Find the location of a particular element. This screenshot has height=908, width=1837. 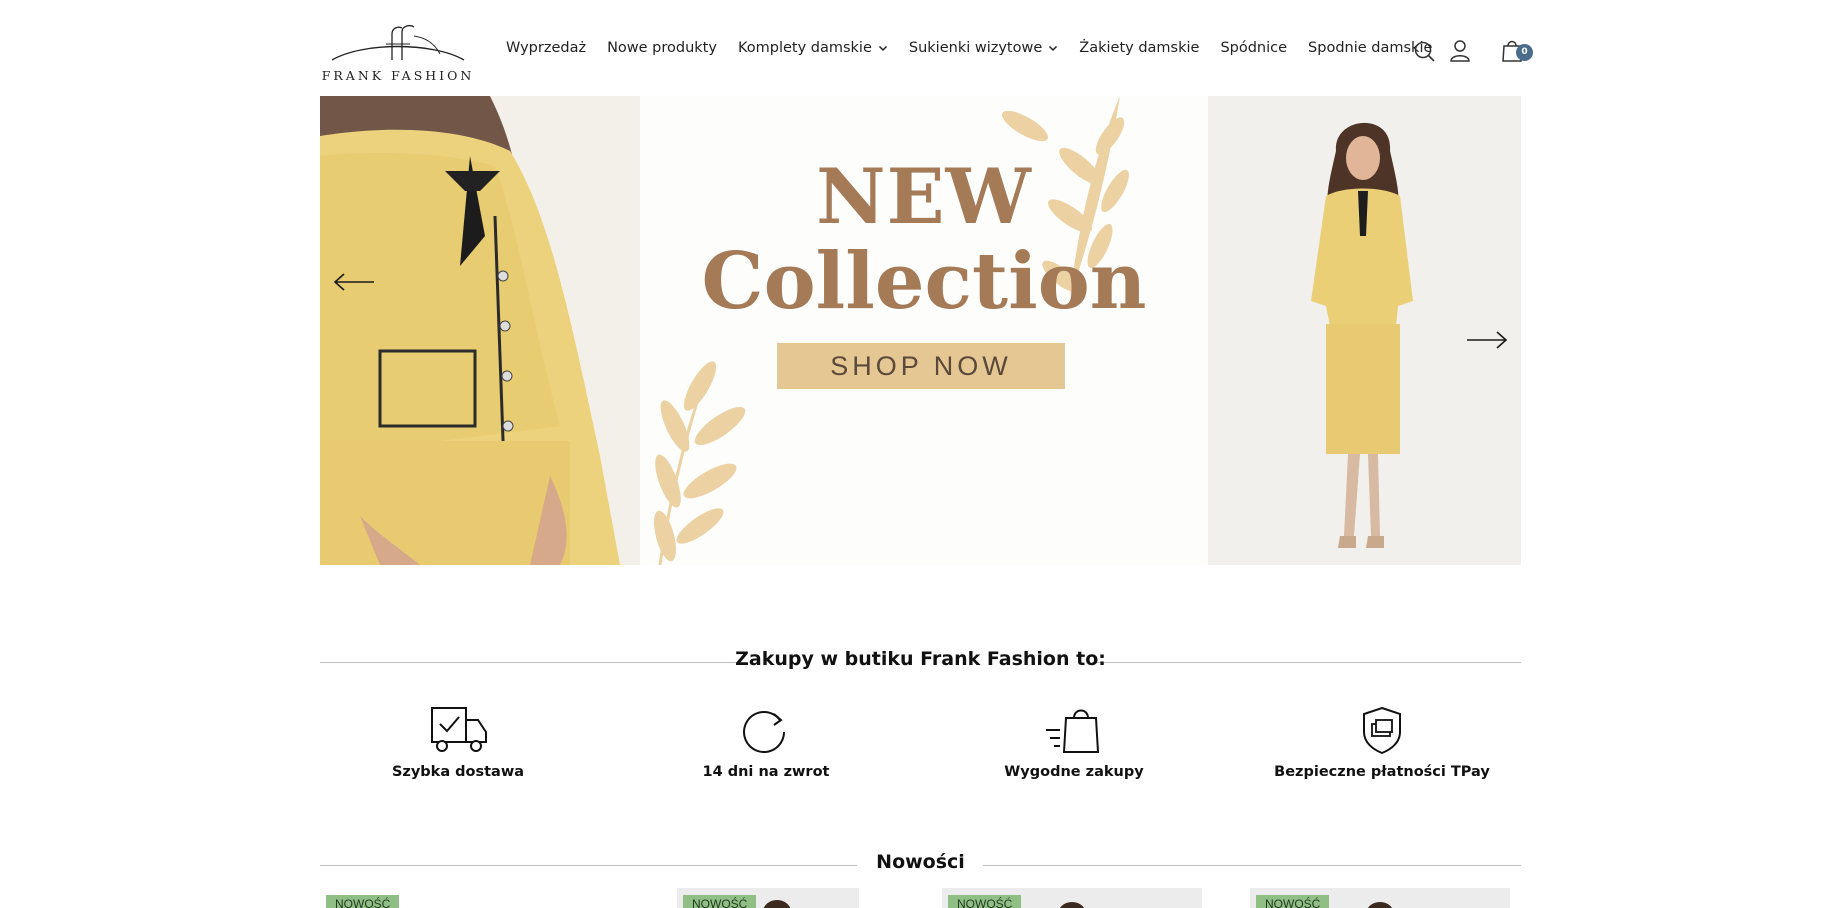

model-jacket-closeup-image is located at coordinates (480, 330).